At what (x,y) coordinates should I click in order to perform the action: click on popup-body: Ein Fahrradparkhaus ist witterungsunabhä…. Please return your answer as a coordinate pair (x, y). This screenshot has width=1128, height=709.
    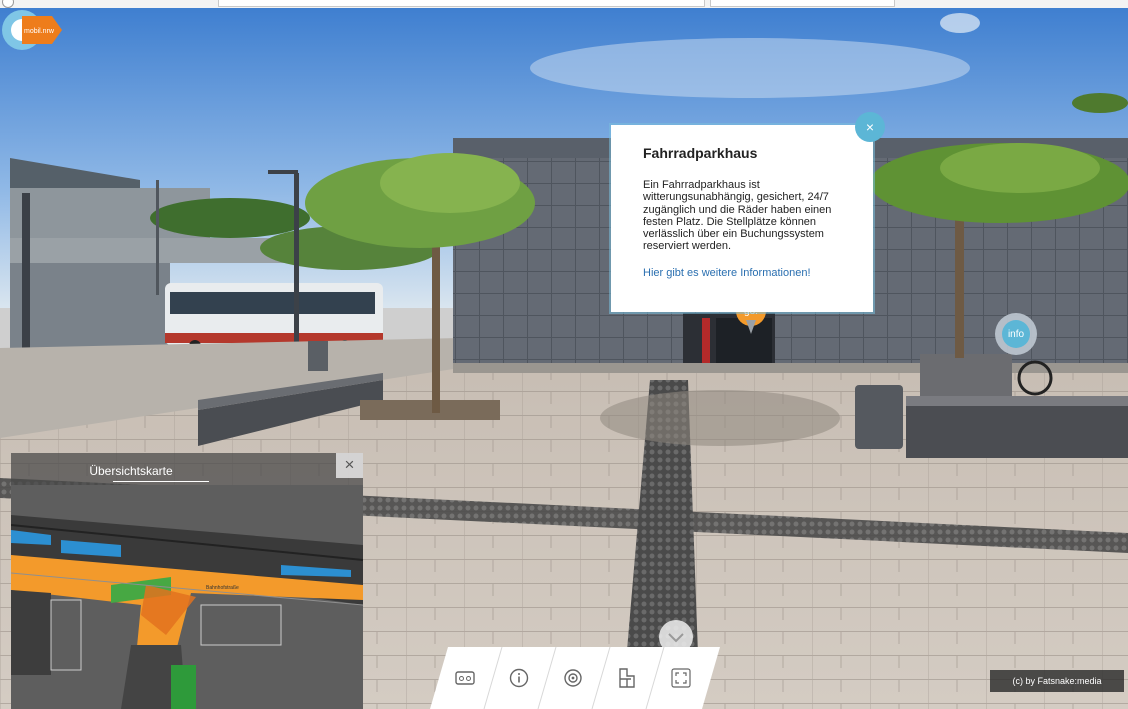
    Looking at the image, I should click on (737, 216).